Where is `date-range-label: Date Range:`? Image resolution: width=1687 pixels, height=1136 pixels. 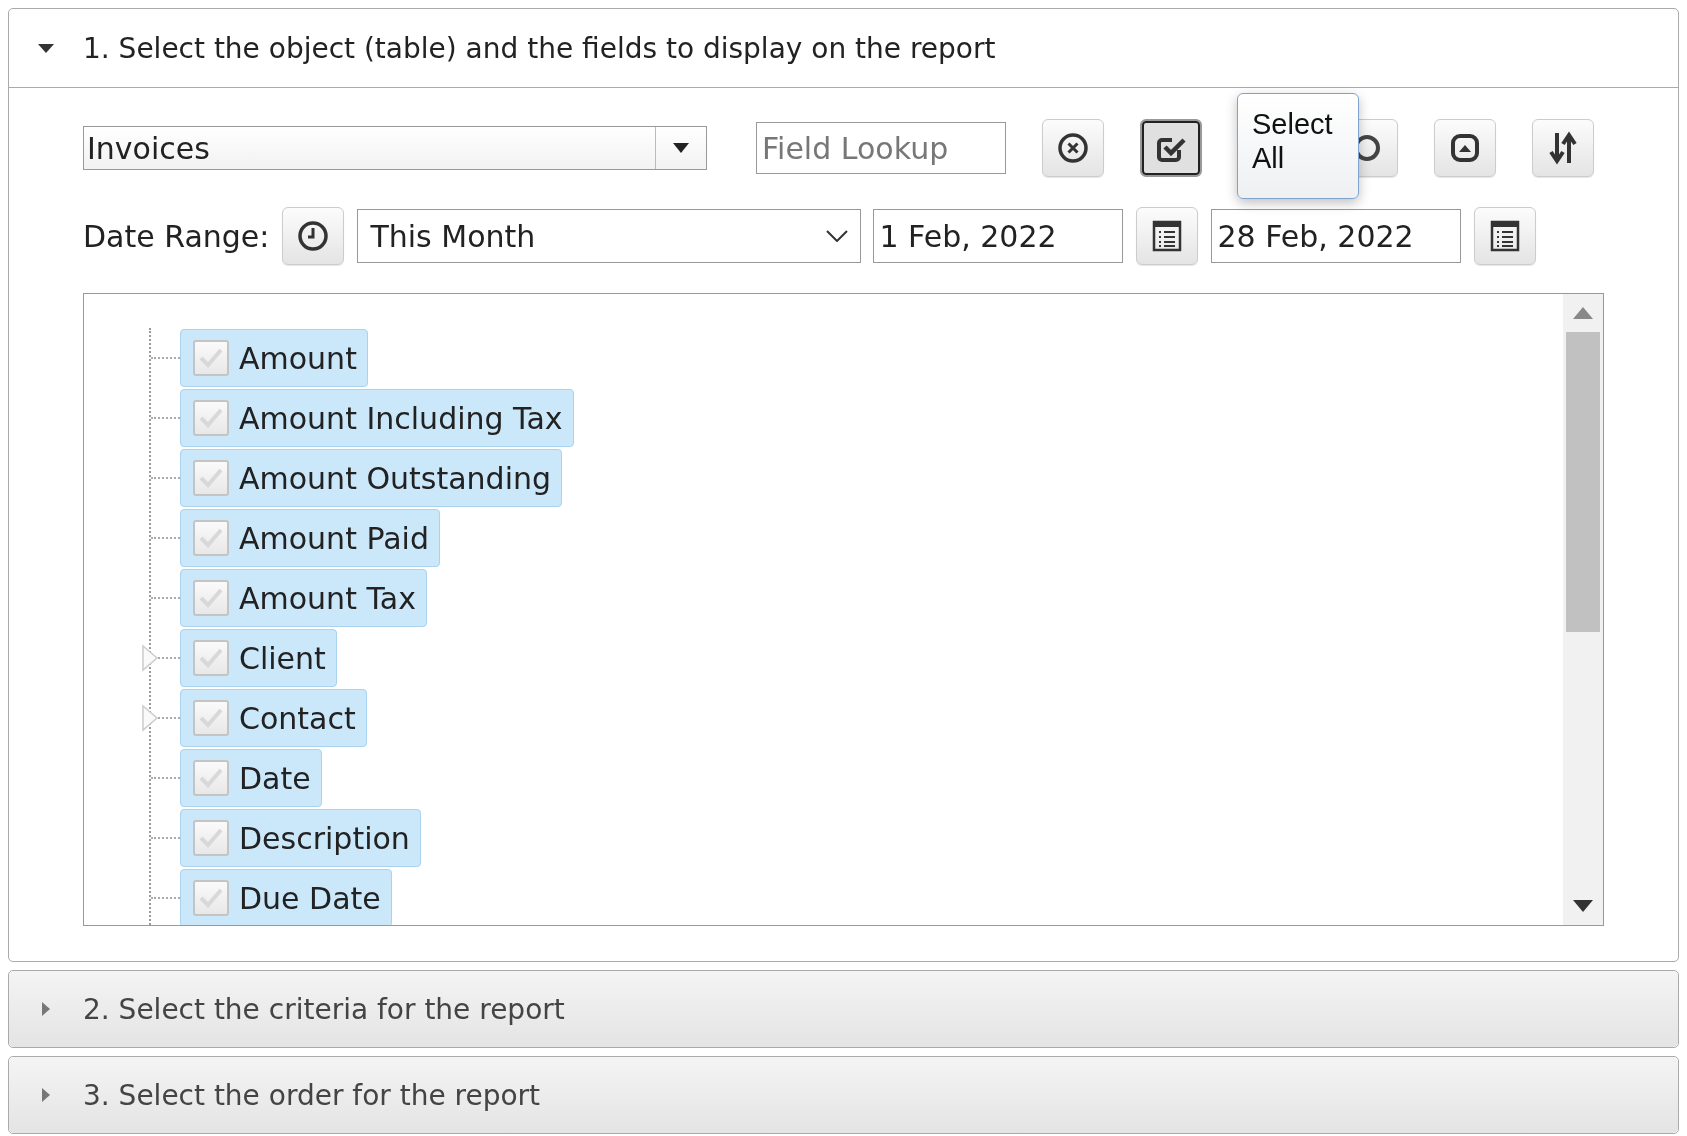
date-range-label: Date Range: is located at coordinates (176, 236).